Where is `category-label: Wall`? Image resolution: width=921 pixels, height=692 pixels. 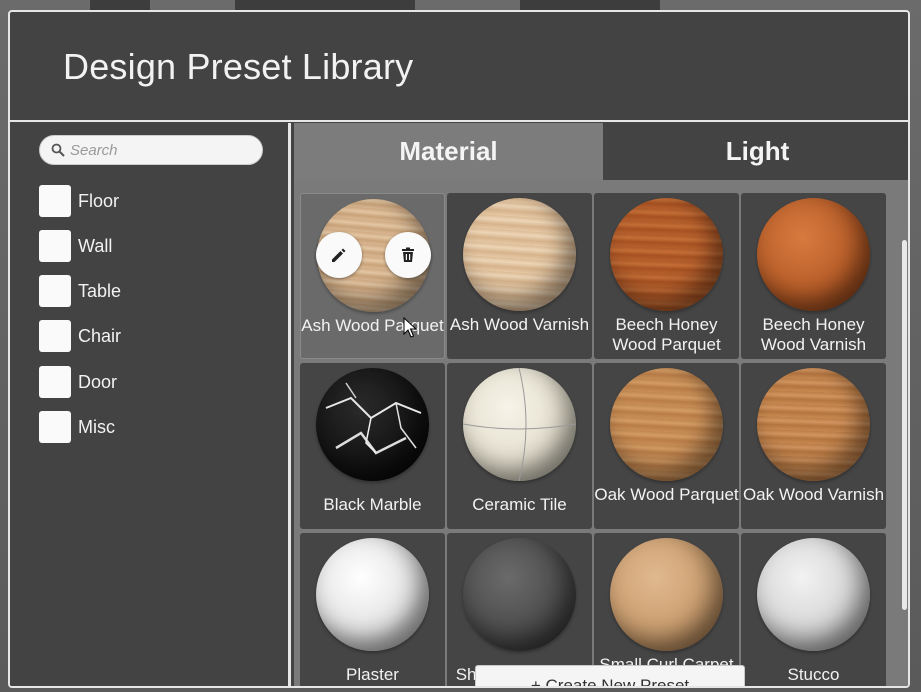
category-label: Wall is located at coordinates (95, 246).